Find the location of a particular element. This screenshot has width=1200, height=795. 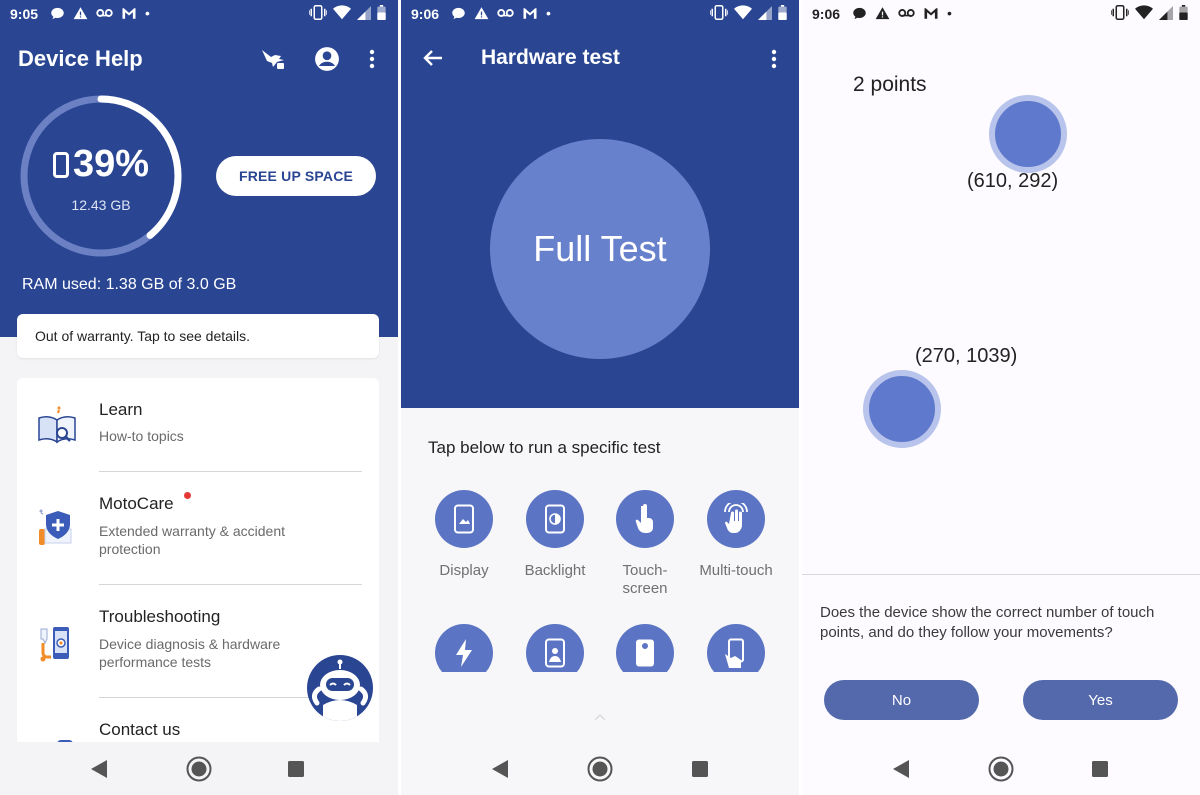

shield-plus-icon is located at coordinates (57, 527).